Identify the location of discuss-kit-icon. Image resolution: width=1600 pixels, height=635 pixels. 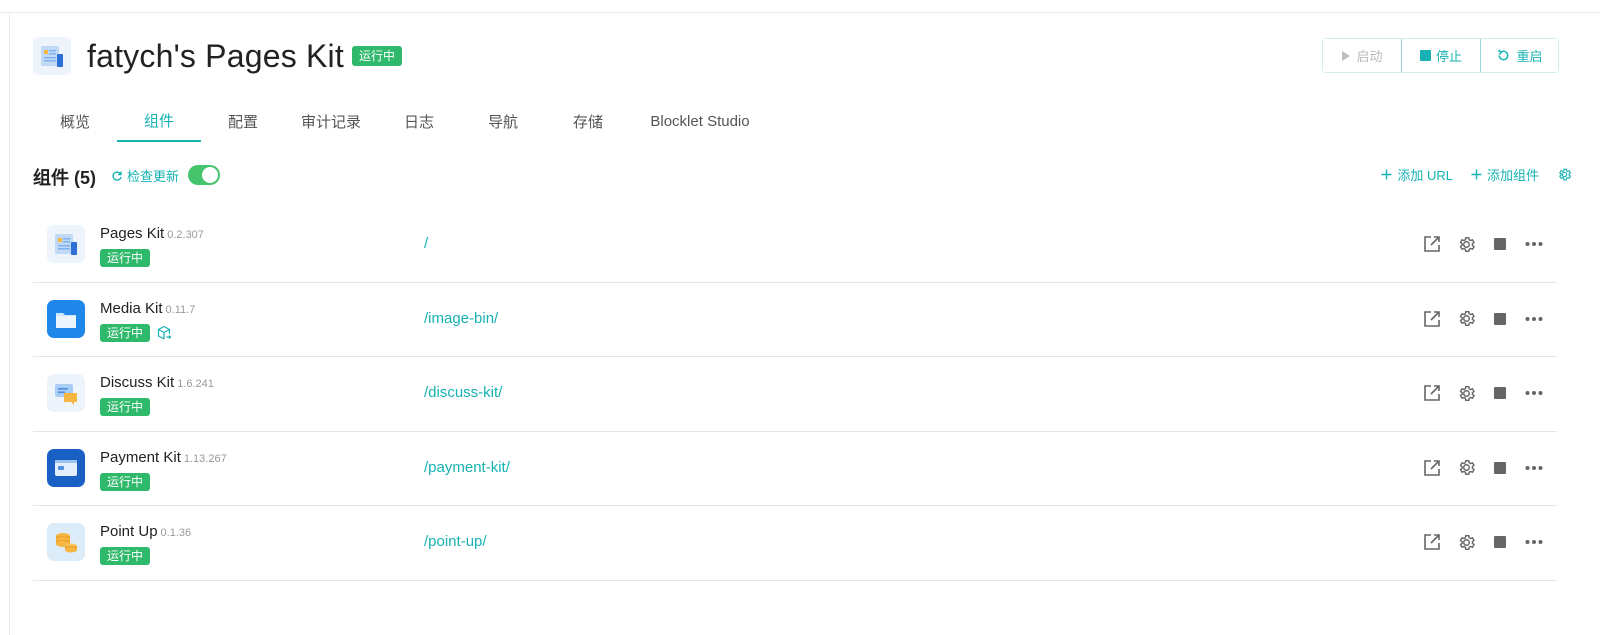
(66, 393).